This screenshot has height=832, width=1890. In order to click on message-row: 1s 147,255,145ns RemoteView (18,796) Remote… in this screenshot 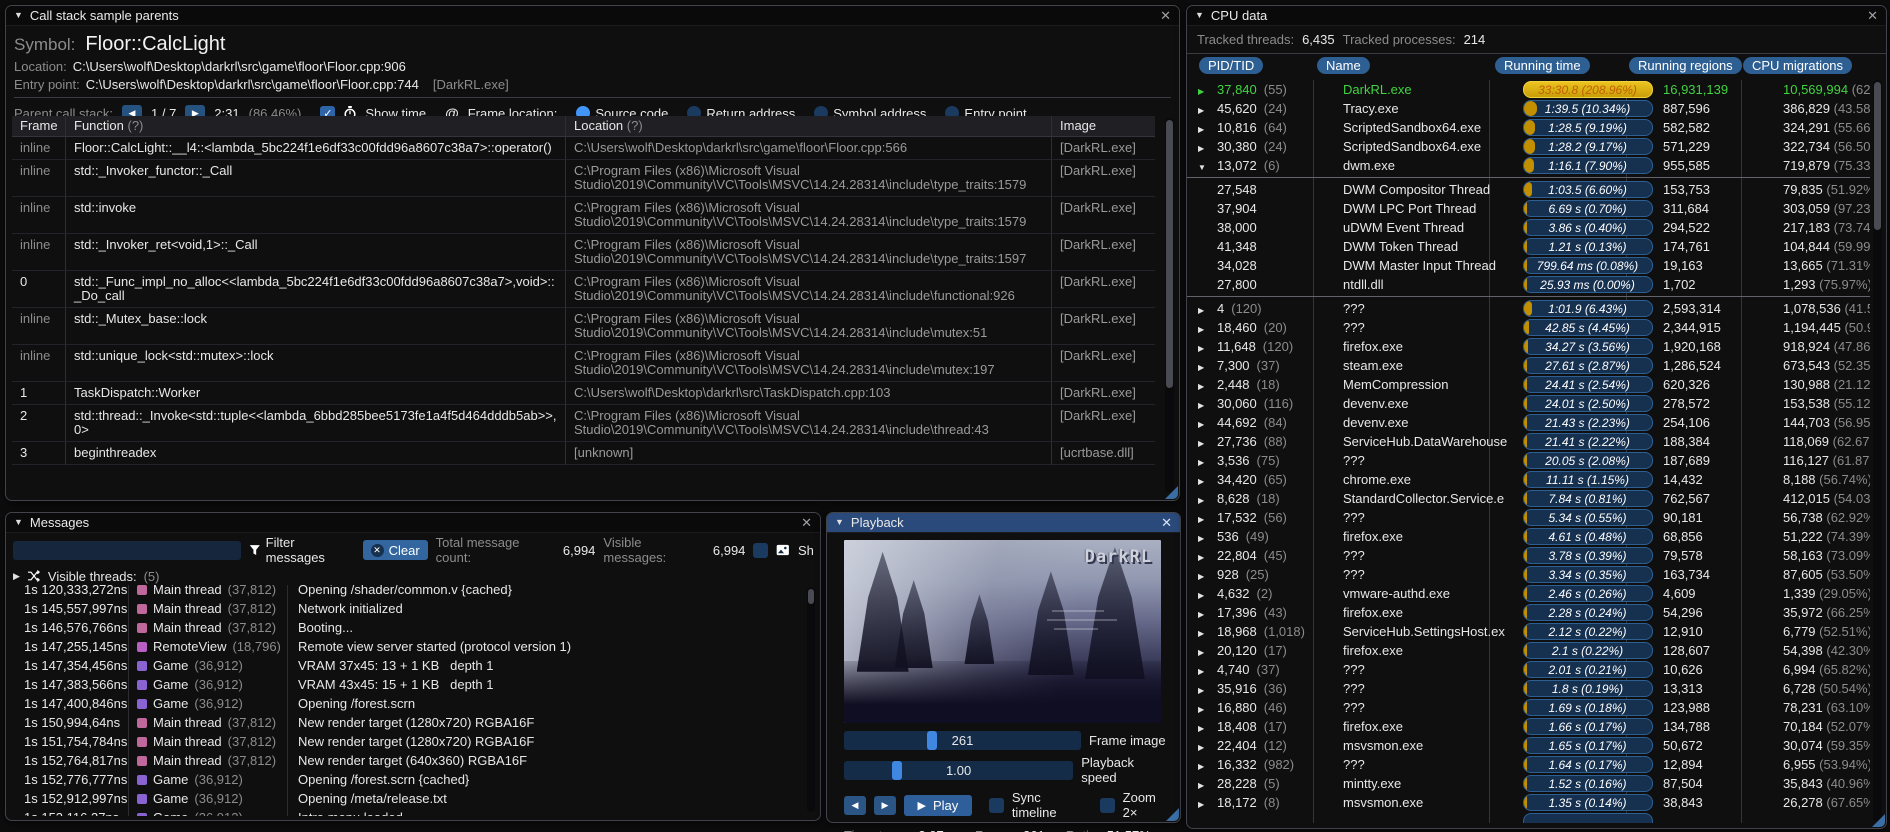, I will do `click(405, 646)`.